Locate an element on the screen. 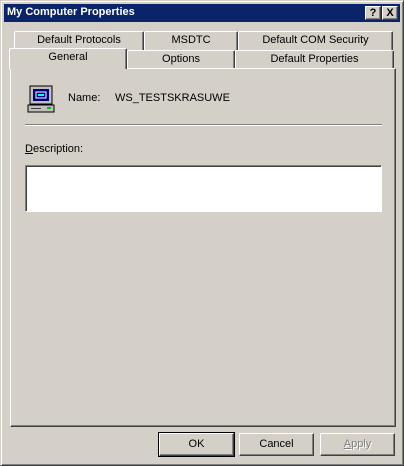 This screenshot has height=466, width=404. apply-button: Apply is located at coordinates (357, 444).